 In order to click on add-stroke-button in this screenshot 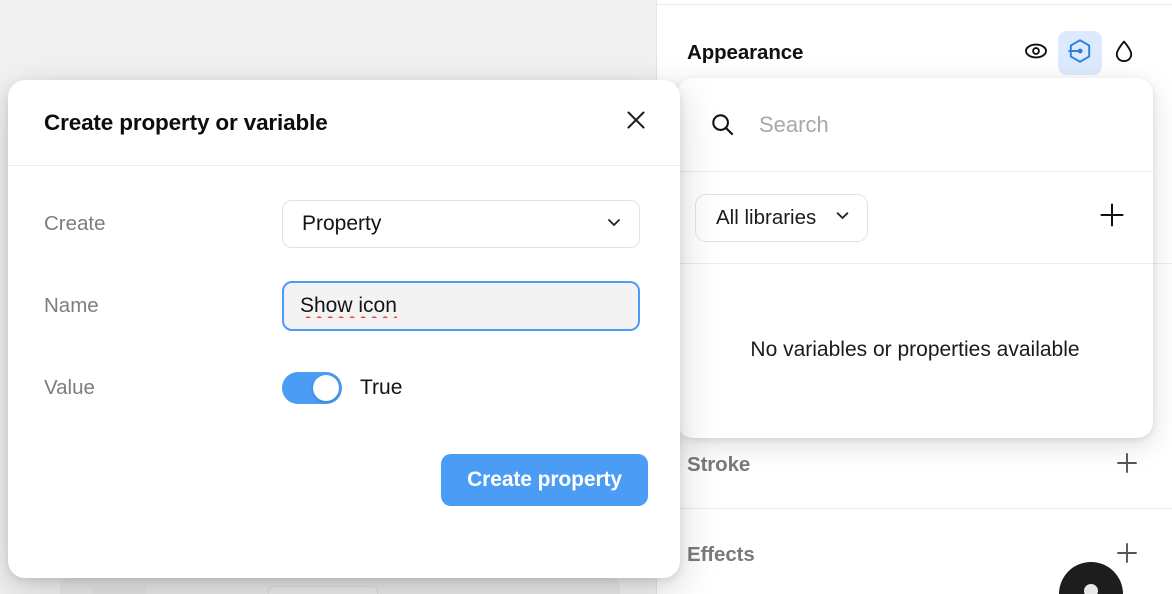, I will do `click(1127, 465)`.